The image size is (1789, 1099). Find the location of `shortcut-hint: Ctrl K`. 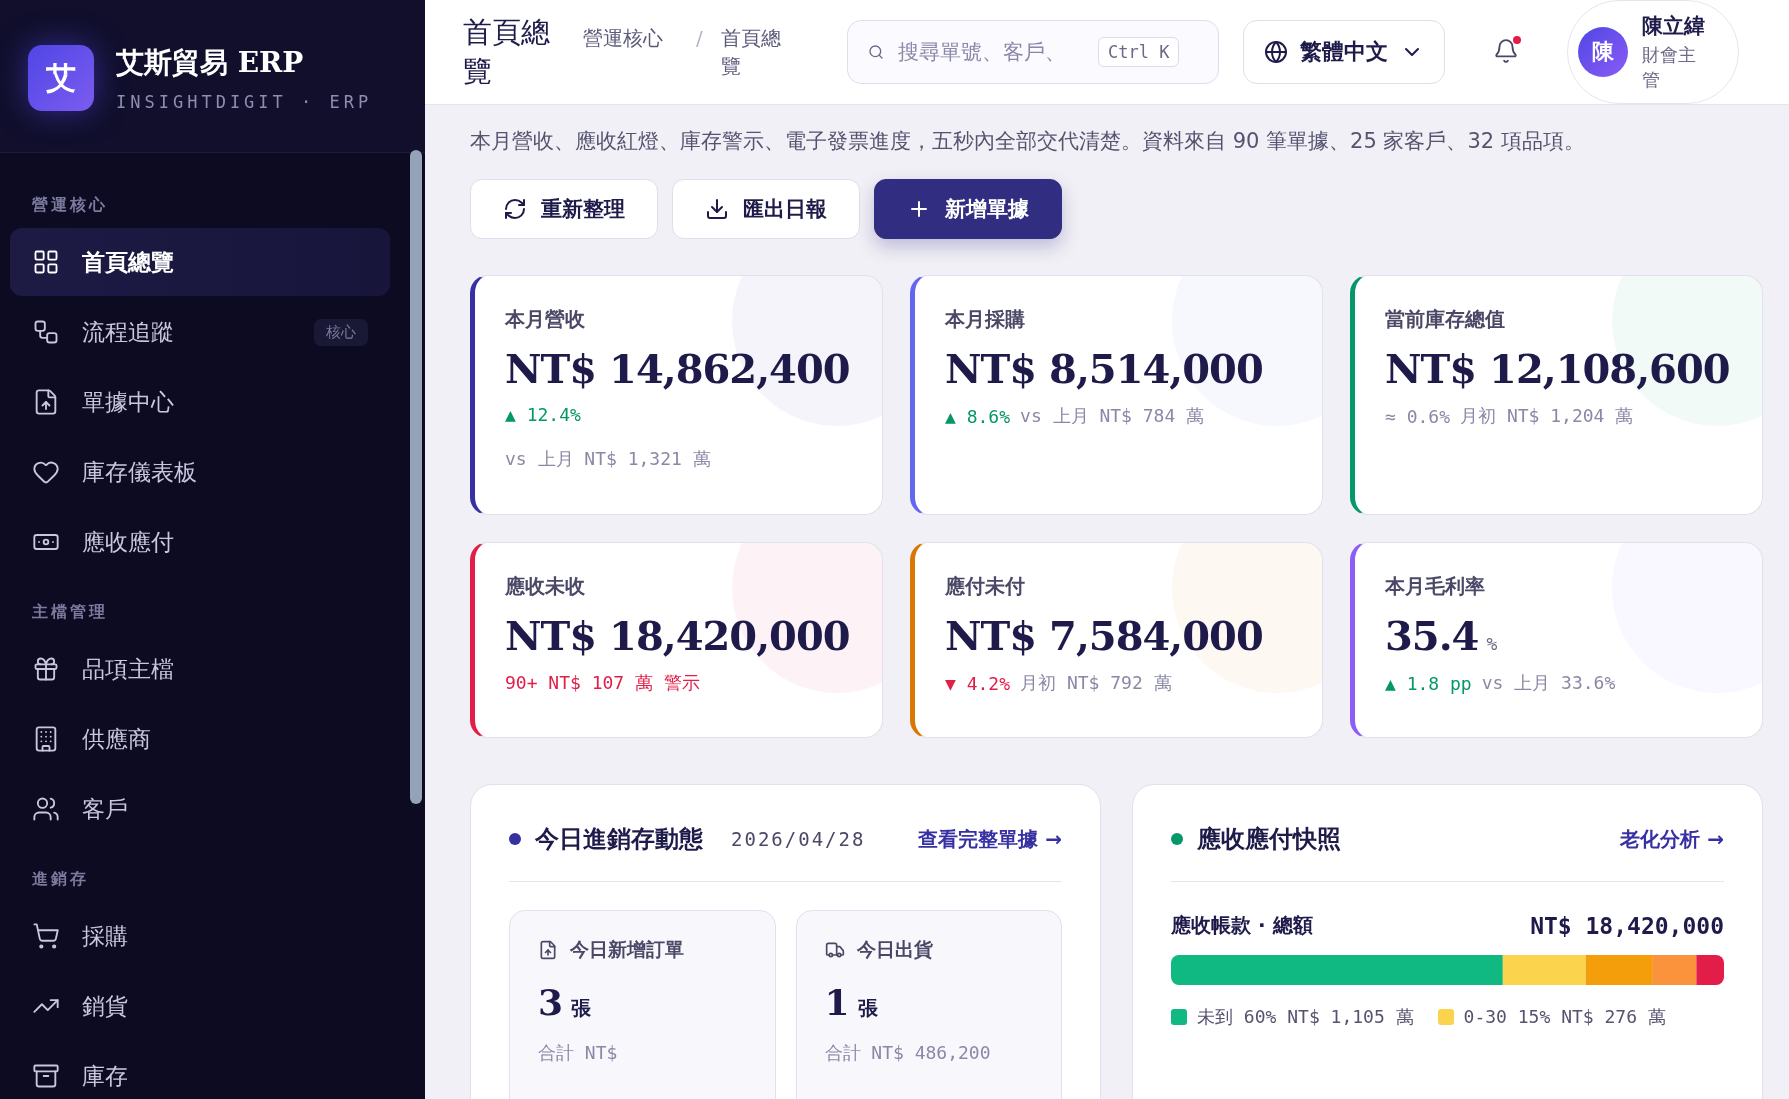

shortcut-hint: Ctrl K is located at coordinates (1139, 52).